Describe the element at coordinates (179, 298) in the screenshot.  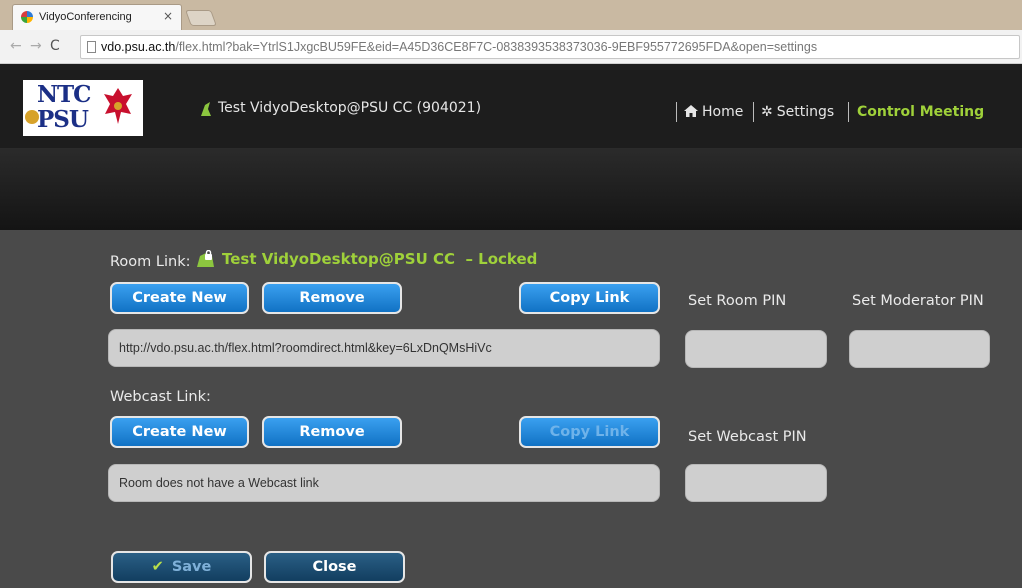
I see `room-create-new-button: Create New` at that location.